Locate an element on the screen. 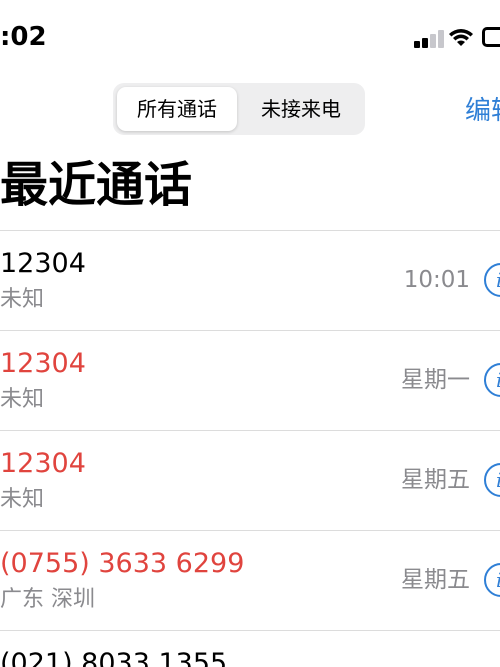 The height and width of the screenshot is (667, 500). status-bar: :02 is located at coordinates (250, 35).